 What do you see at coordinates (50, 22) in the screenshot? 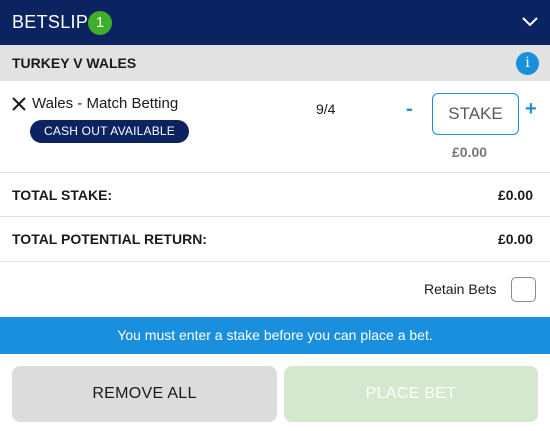
I see `betslip-title: BETSLIP` at bounding box center [50, 22].